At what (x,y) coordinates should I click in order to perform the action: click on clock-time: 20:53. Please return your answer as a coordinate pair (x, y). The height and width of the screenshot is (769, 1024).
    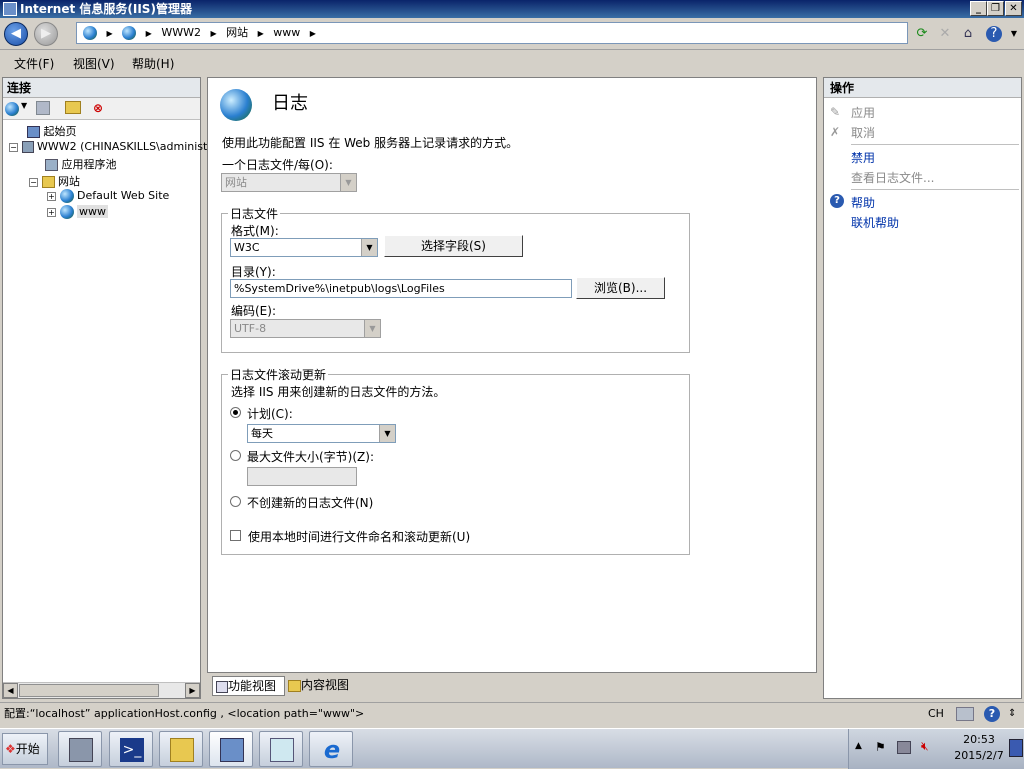
    Looking at the image, I should click on (979, 739).